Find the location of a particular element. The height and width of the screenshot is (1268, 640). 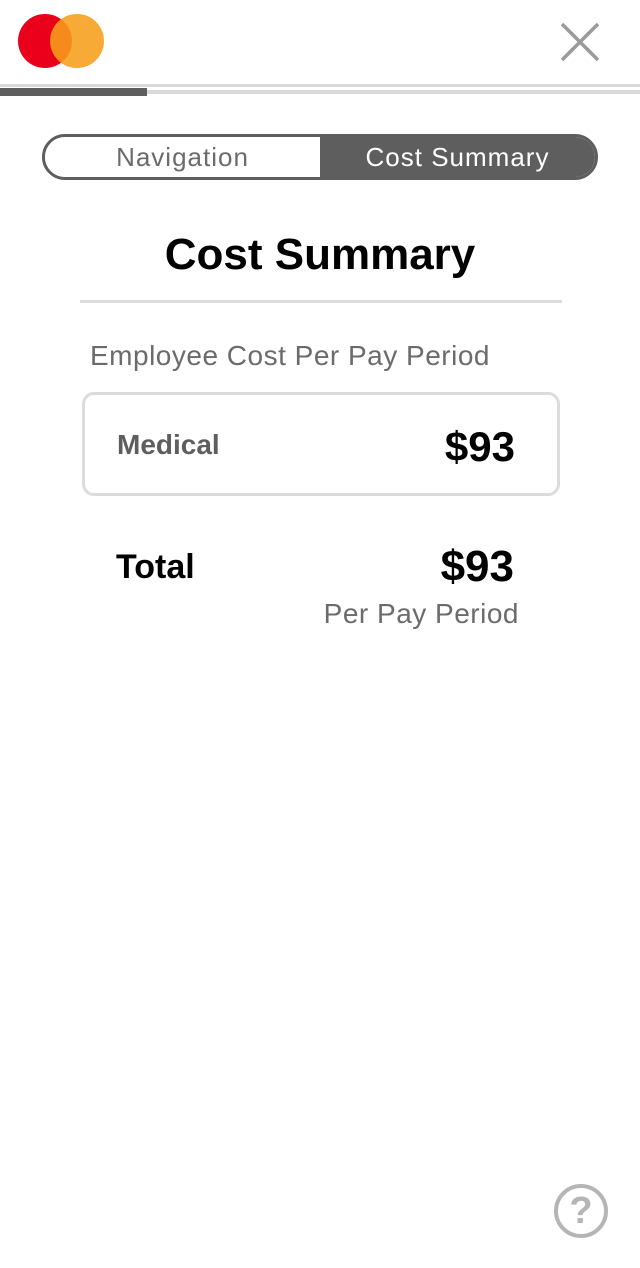

mastercard-logo is located at coordinates (62, 41).